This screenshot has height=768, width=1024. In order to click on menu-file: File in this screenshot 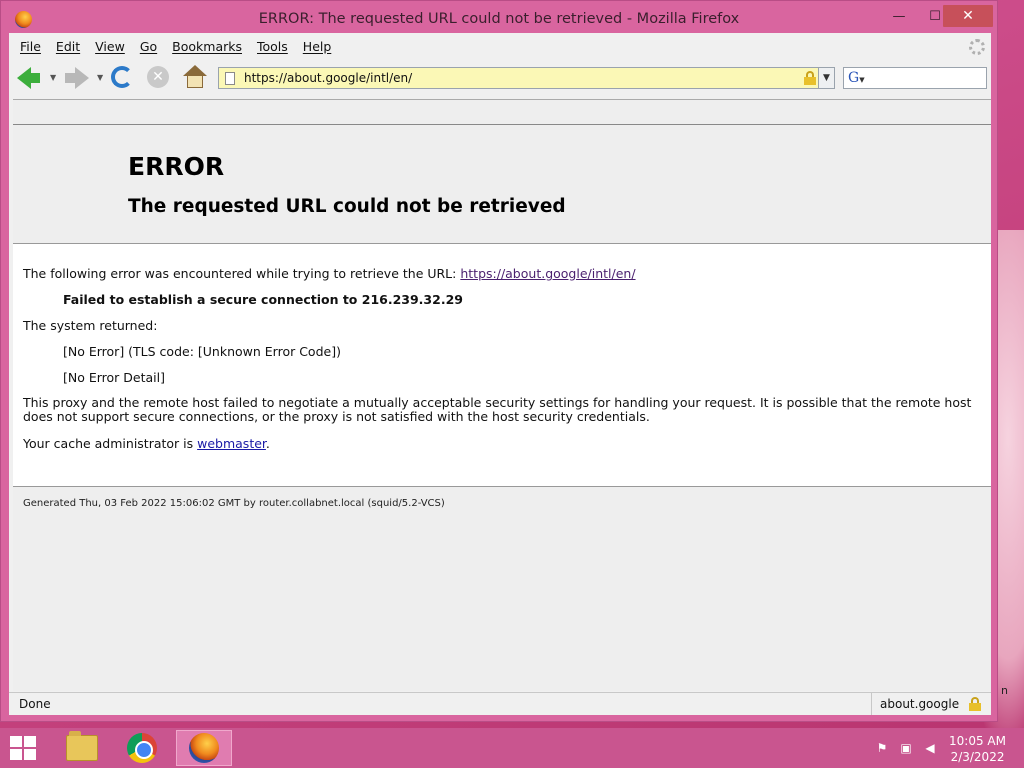, I will do `click(30, 46)`.